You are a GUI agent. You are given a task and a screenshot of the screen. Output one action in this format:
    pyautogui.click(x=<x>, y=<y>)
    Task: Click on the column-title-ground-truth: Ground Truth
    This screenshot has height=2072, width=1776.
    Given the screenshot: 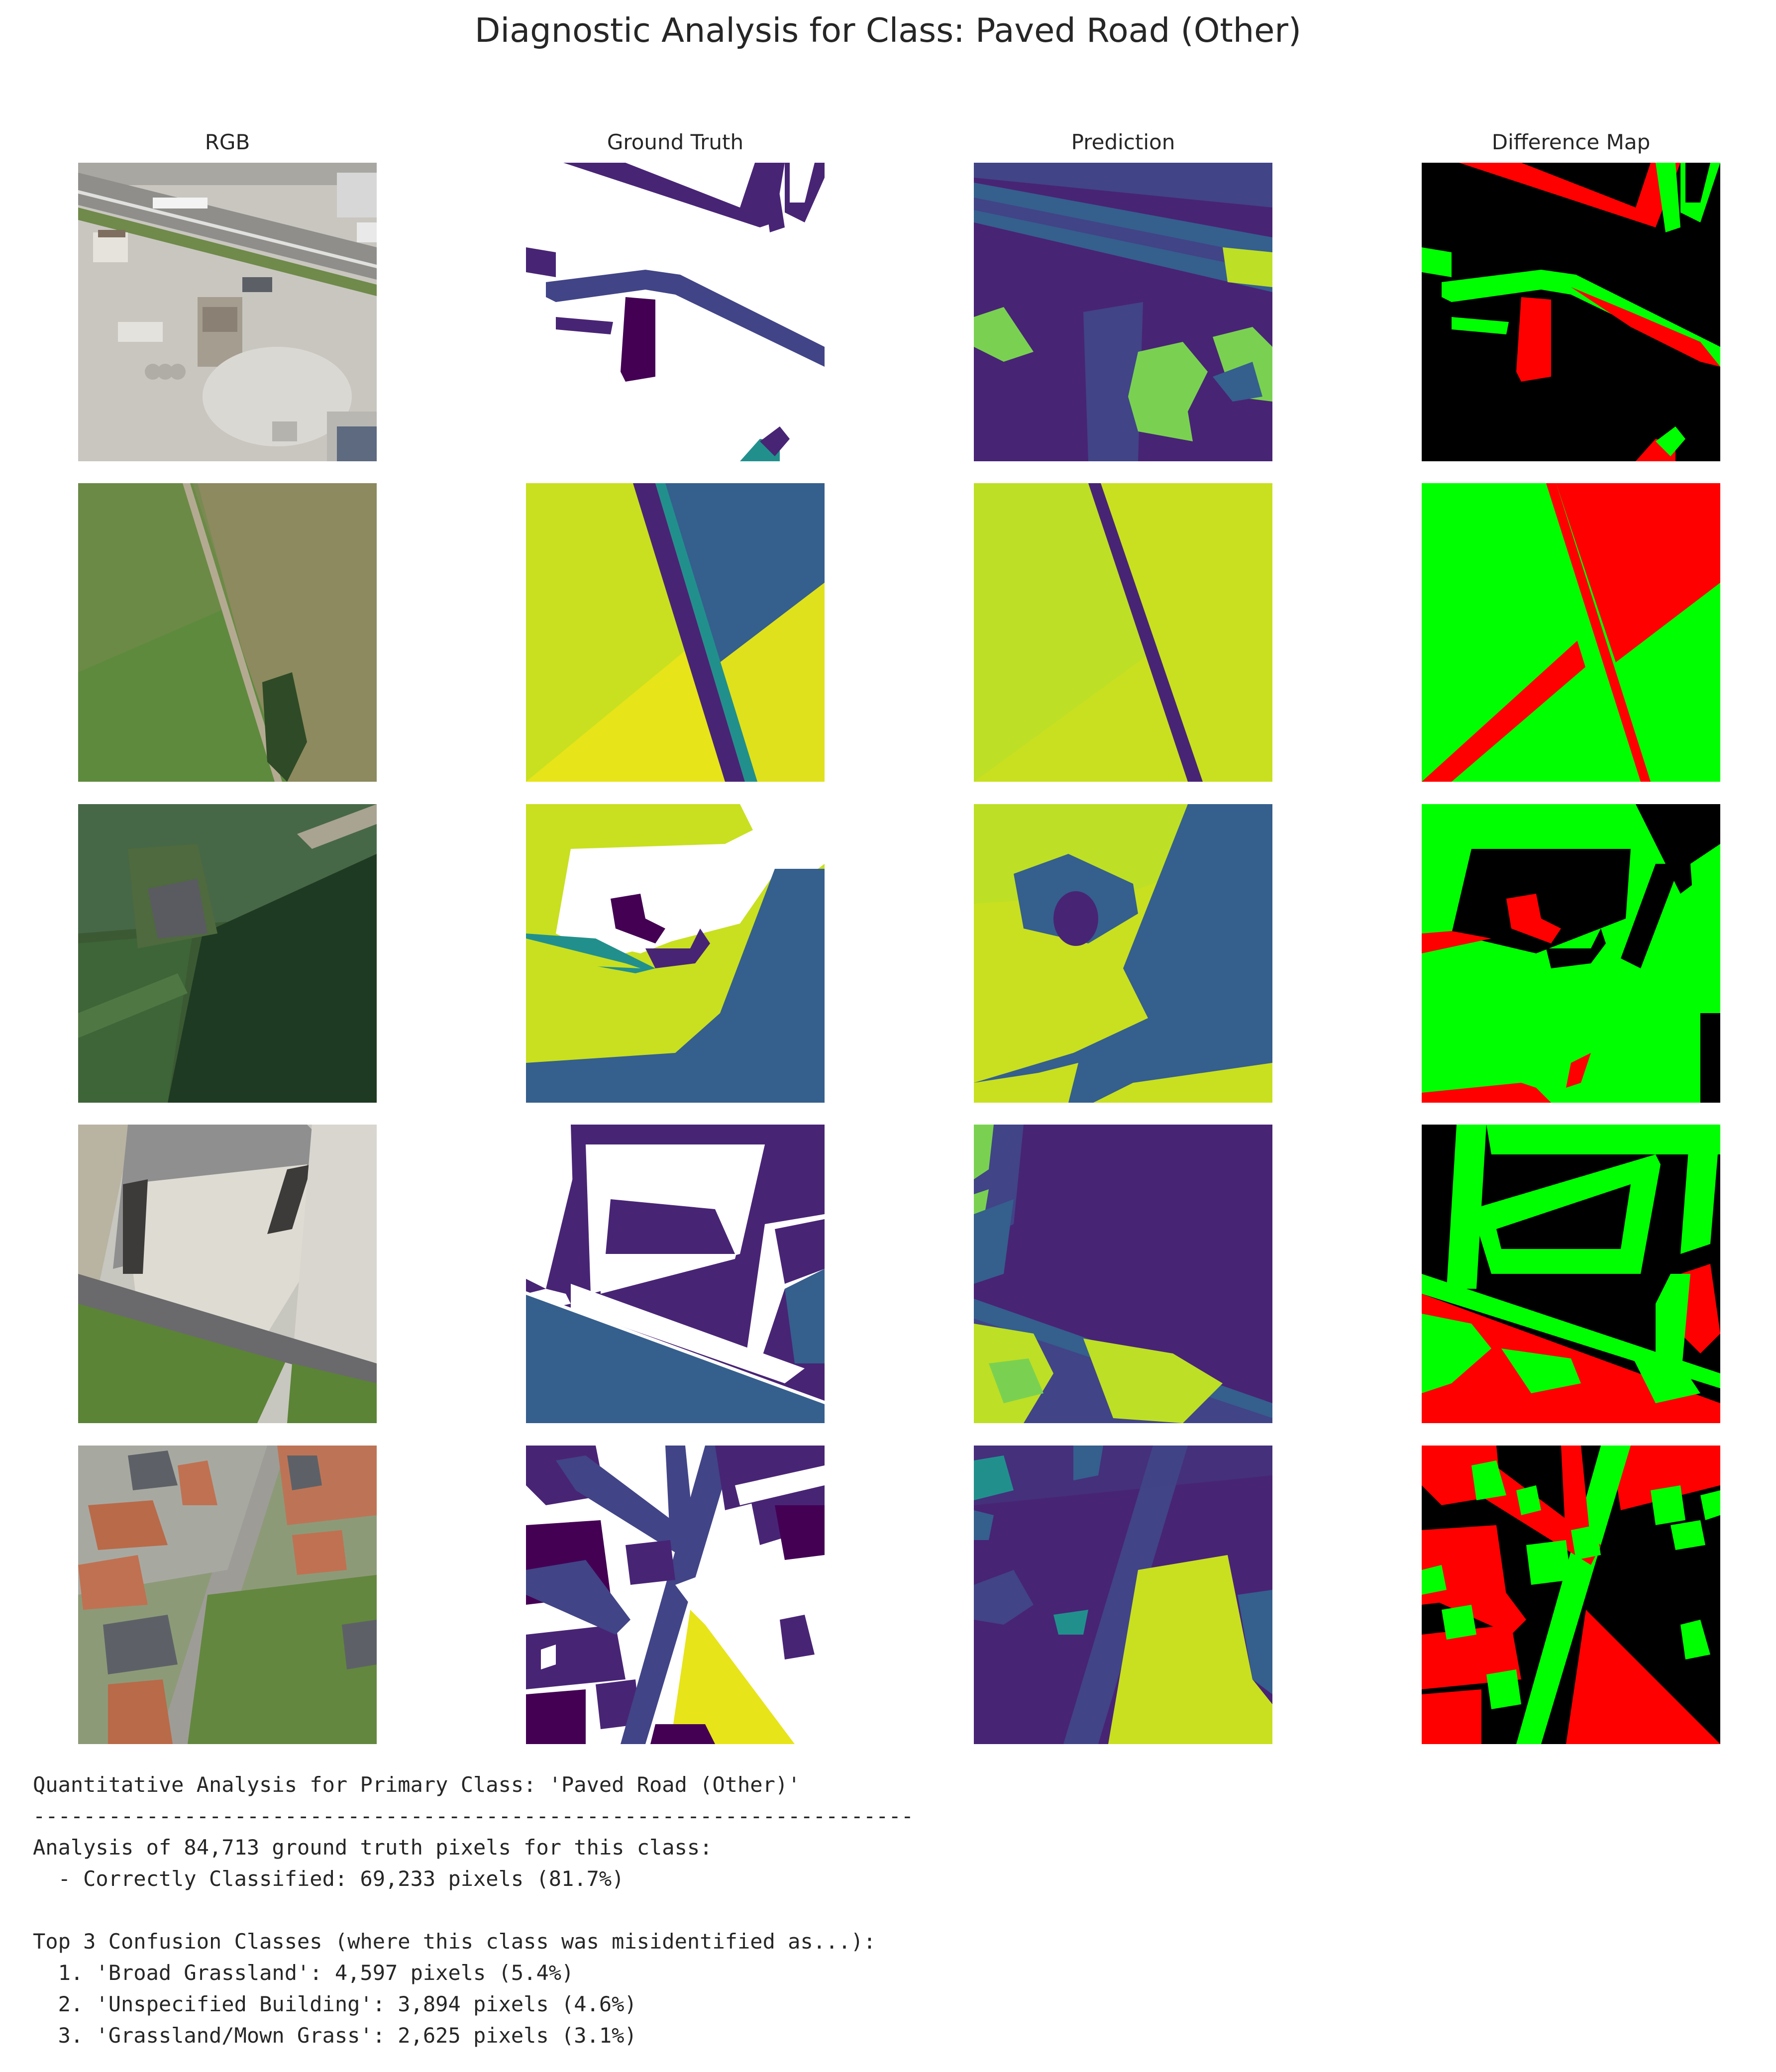 What is the action you would take?
    pyautogui.click(x=675, y=142)
    